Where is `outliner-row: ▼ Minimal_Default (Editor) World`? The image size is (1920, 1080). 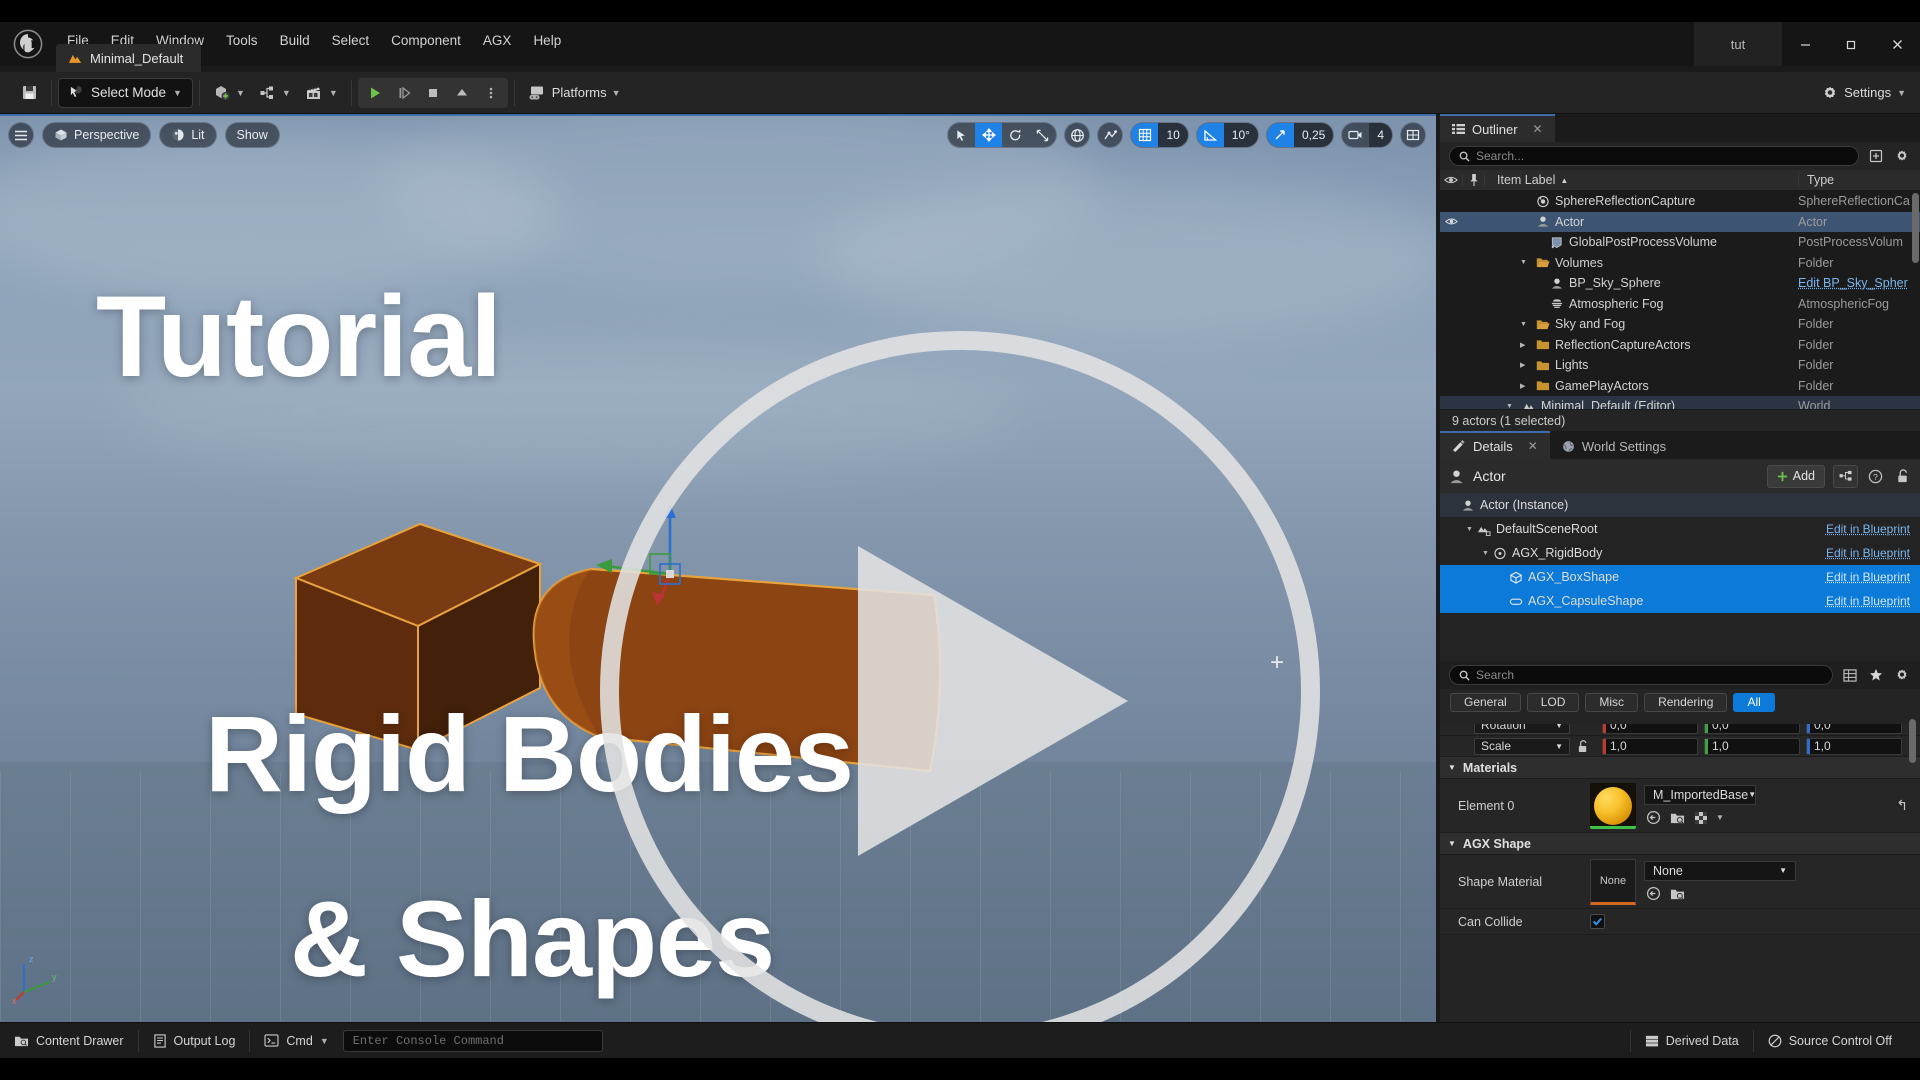 outliner-row: ▼ Minimal_Default (Editor) World is located at coordinates (1680, 402).